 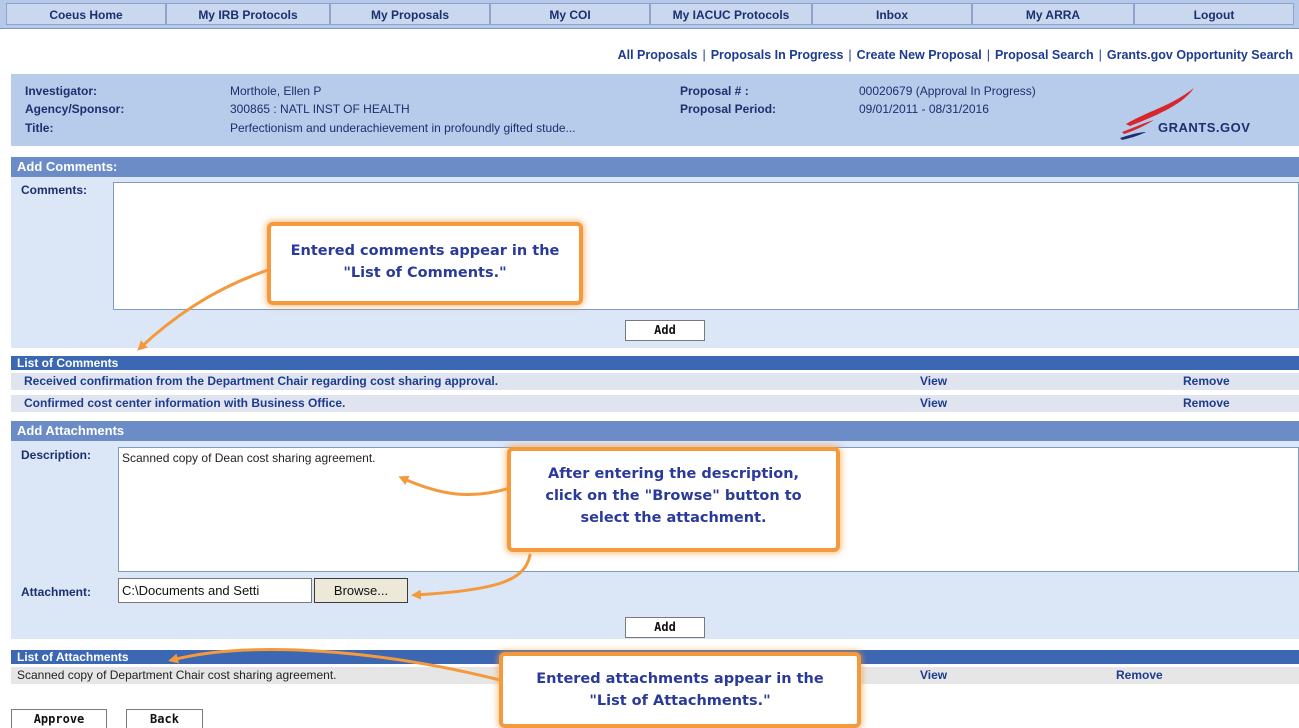 I want to click on comments-label: Comments:, so click(x=54, y=190).